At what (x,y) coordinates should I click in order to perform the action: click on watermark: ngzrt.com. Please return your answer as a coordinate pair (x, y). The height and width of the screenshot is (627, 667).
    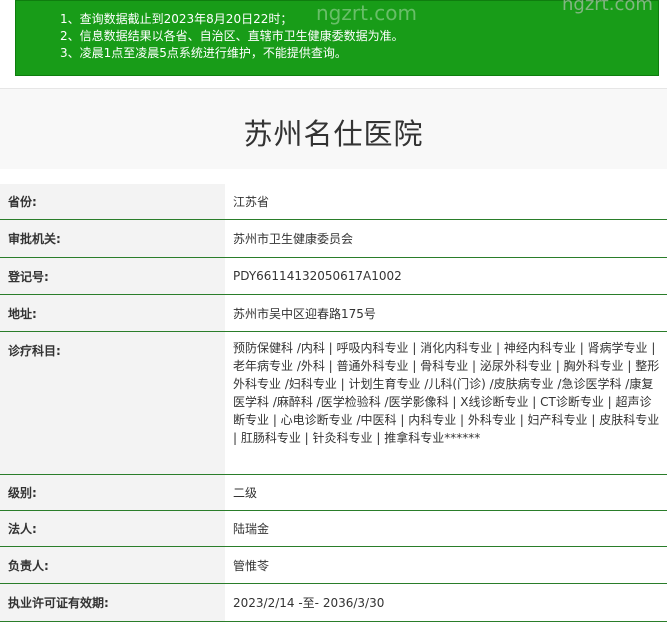
    Looking at the image, I should click on (367, 13).